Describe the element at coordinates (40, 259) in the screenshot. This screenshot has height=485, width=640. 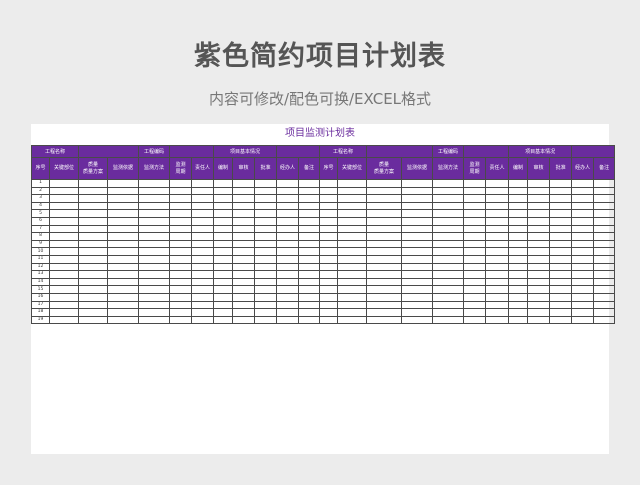
I see `row-number-cell: 11` at that location.